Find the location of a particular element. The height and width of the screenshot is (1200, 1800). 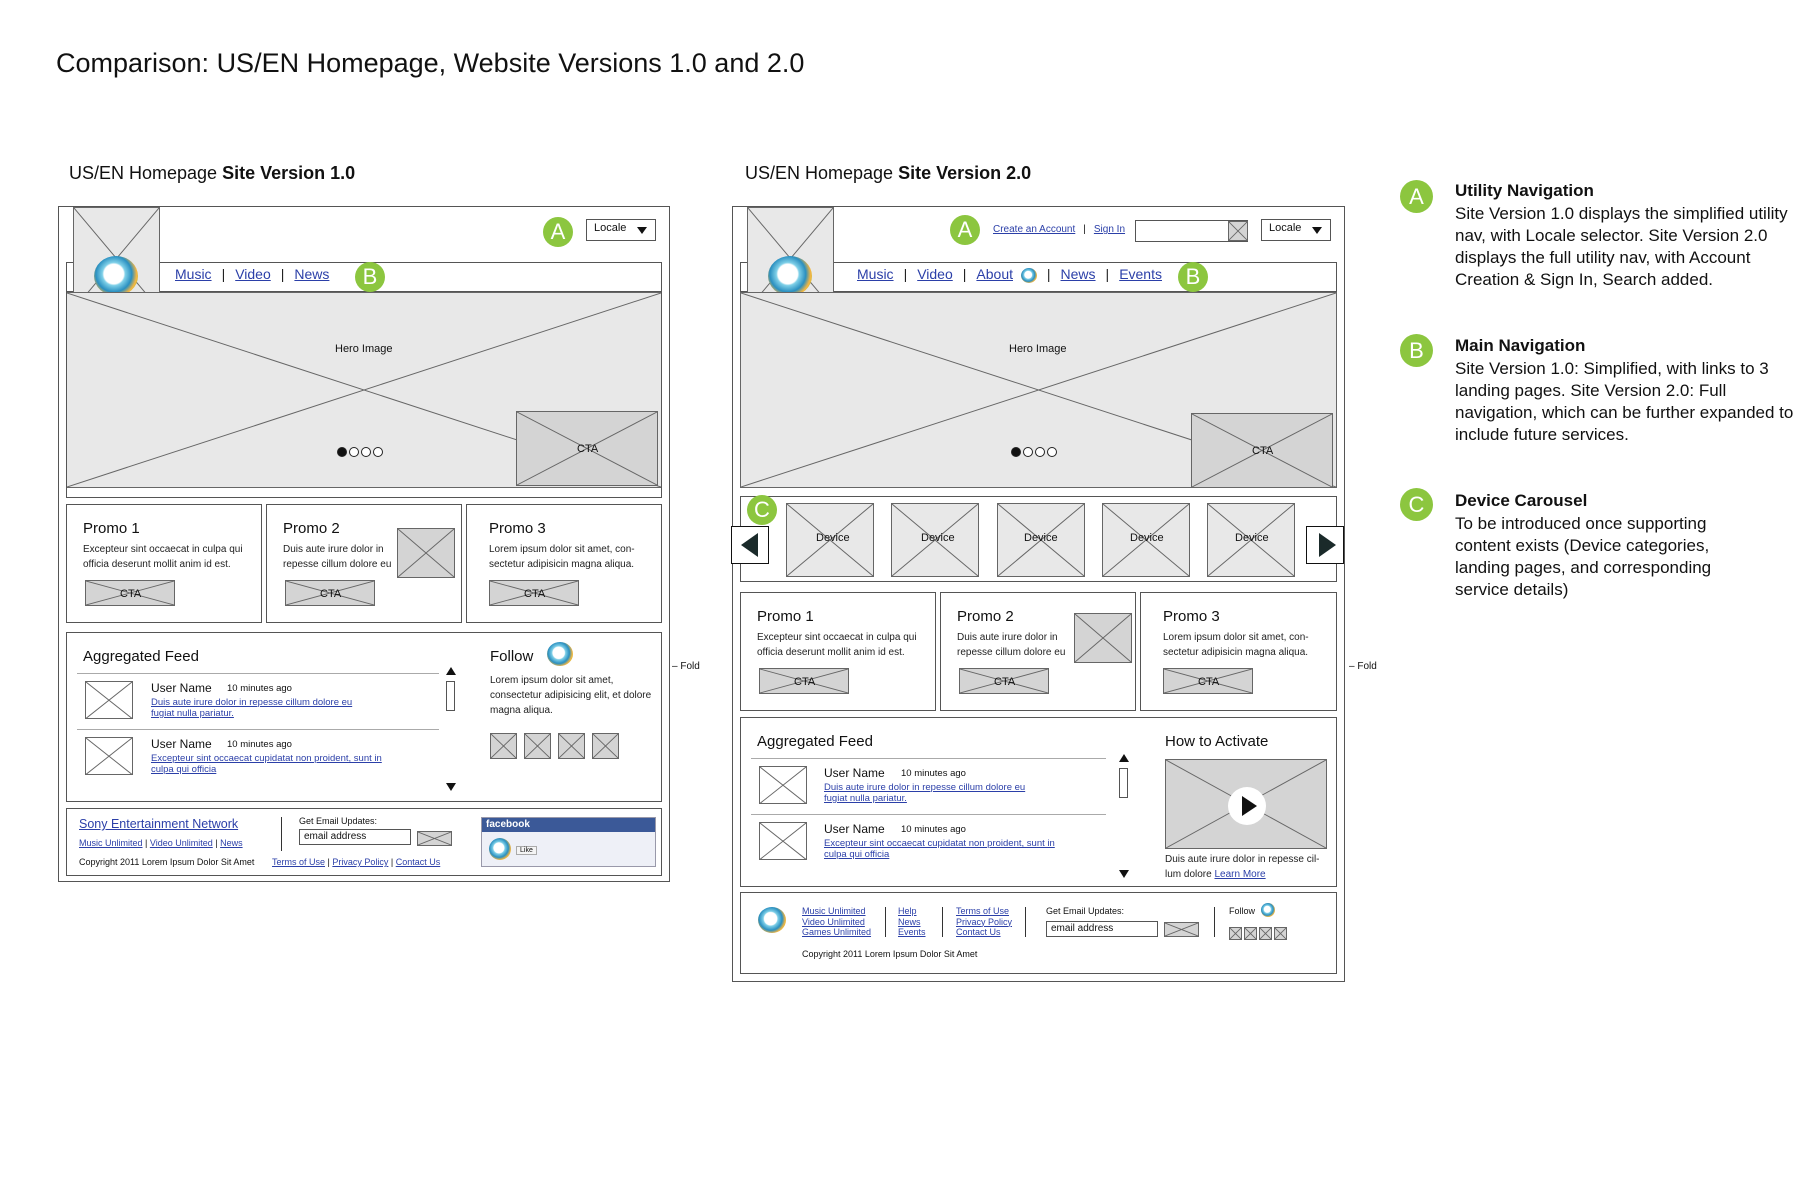

like-button: Like is located at coordinates (526, 850).